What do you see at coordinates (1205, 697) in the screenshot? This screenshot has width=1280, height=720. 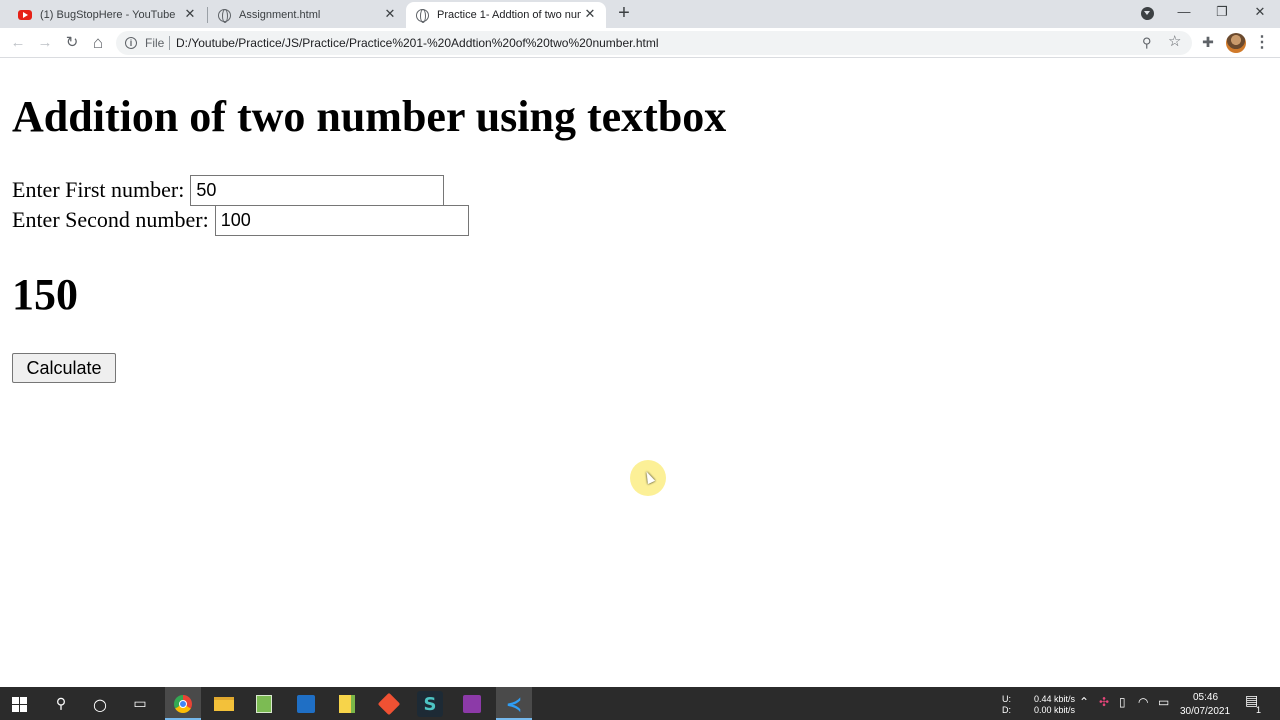 I see `clock-time: 05:46` at bounding box center [1205, 697].